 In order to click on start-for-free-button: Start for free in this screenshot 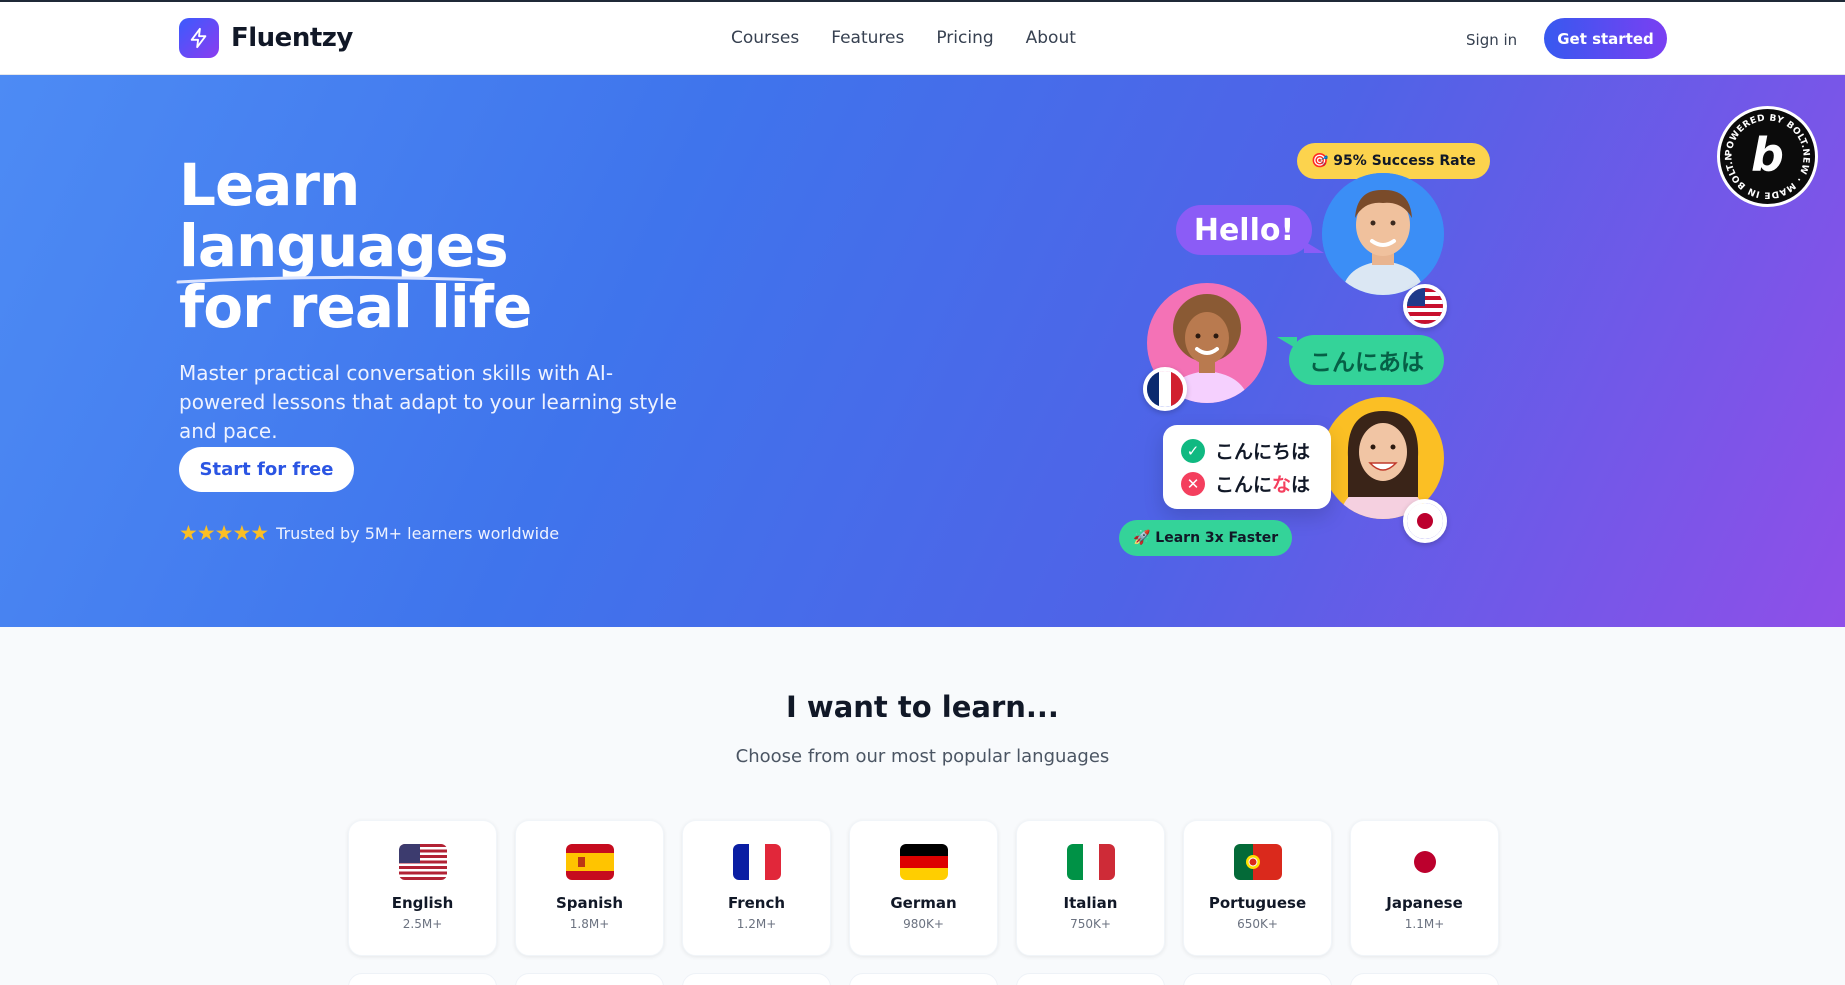, I will do `click(266, 469)`.